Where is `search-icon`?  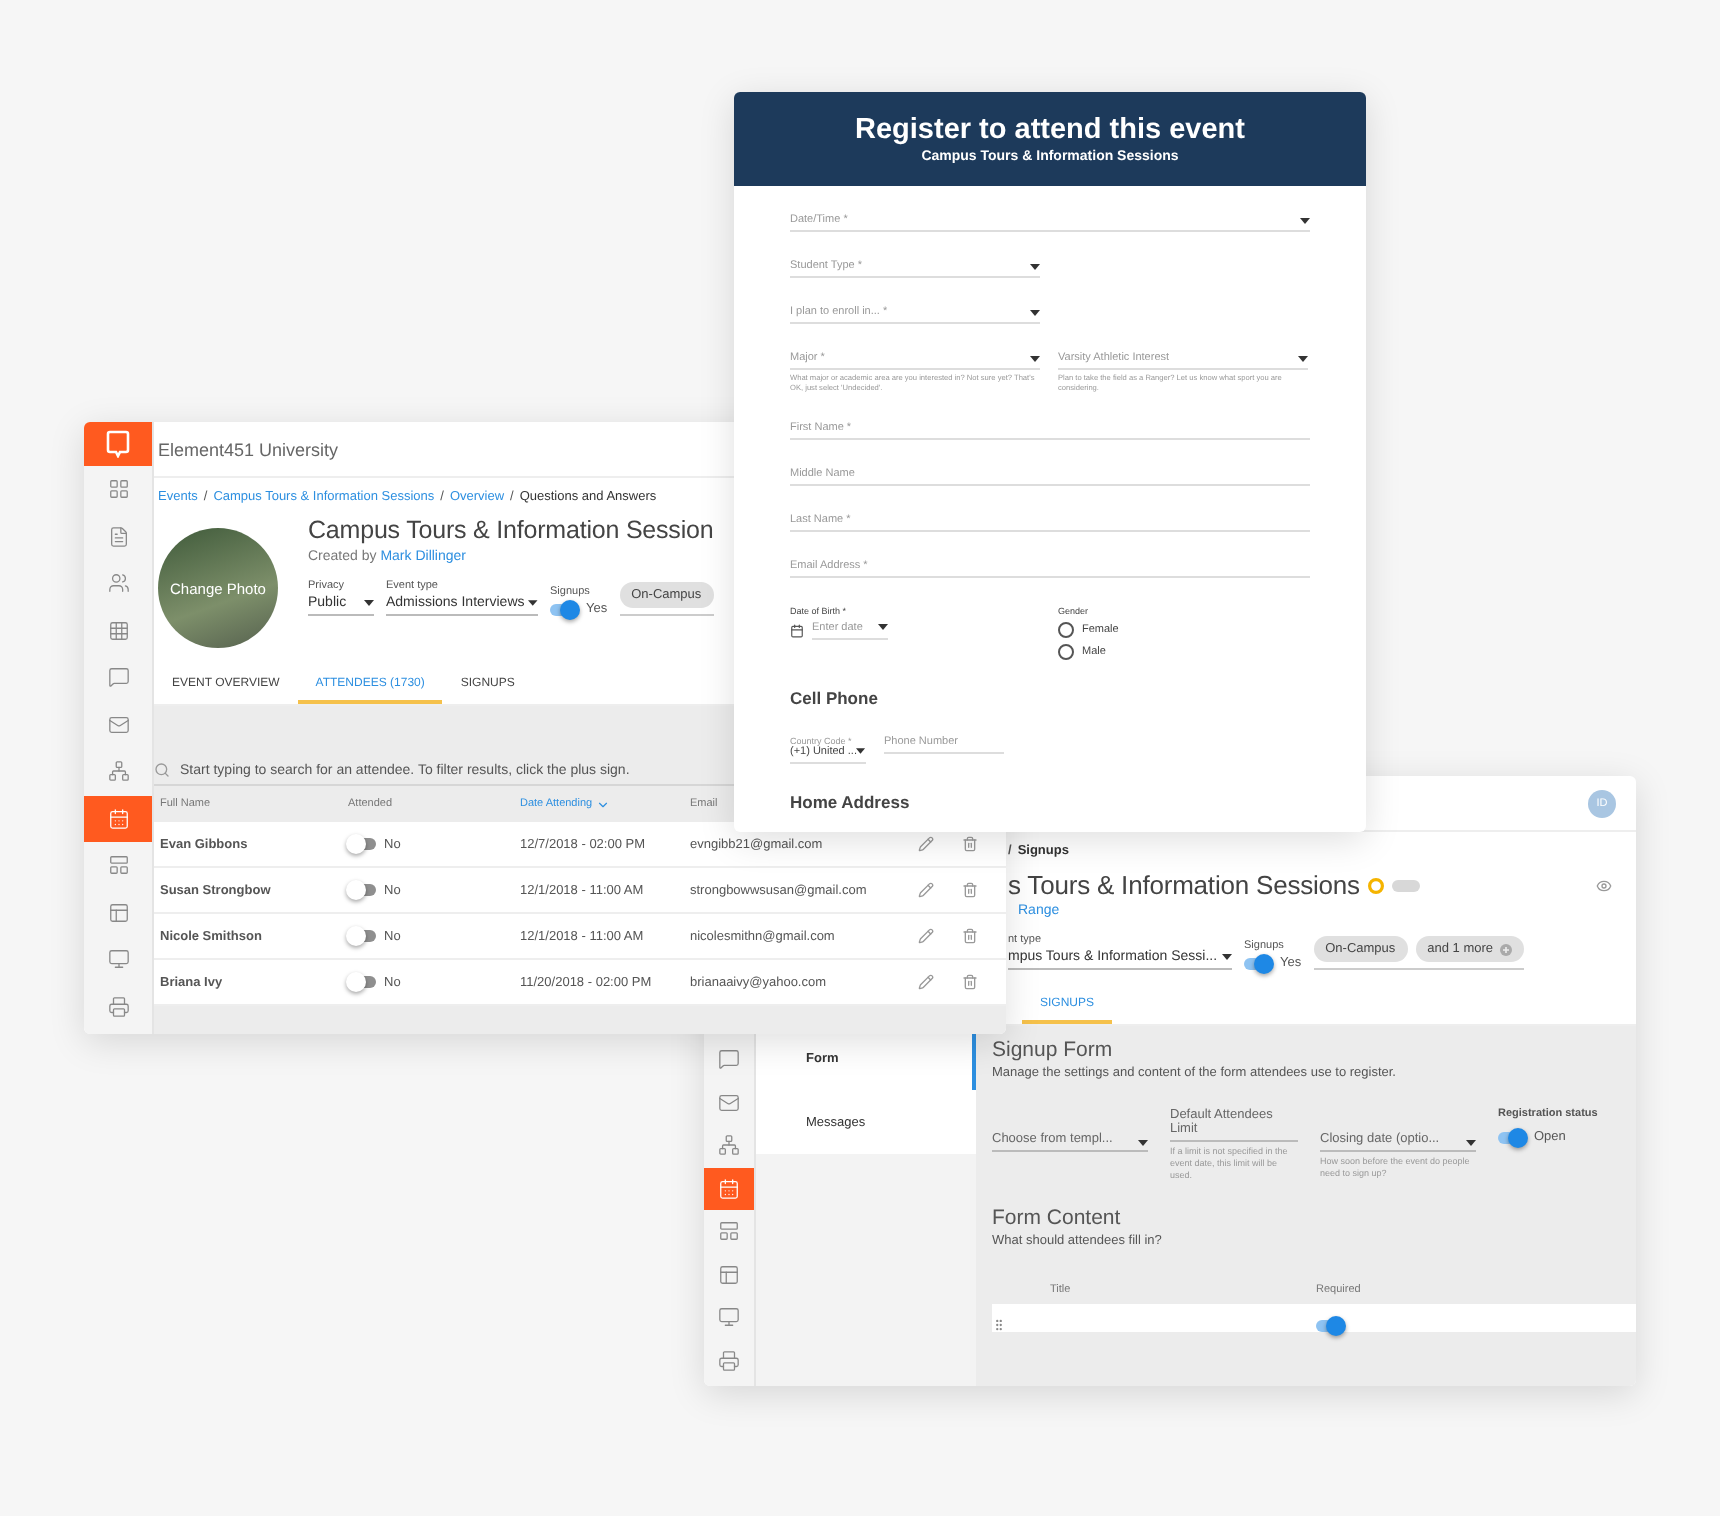
search-icon is located at coordinates (162, 770).